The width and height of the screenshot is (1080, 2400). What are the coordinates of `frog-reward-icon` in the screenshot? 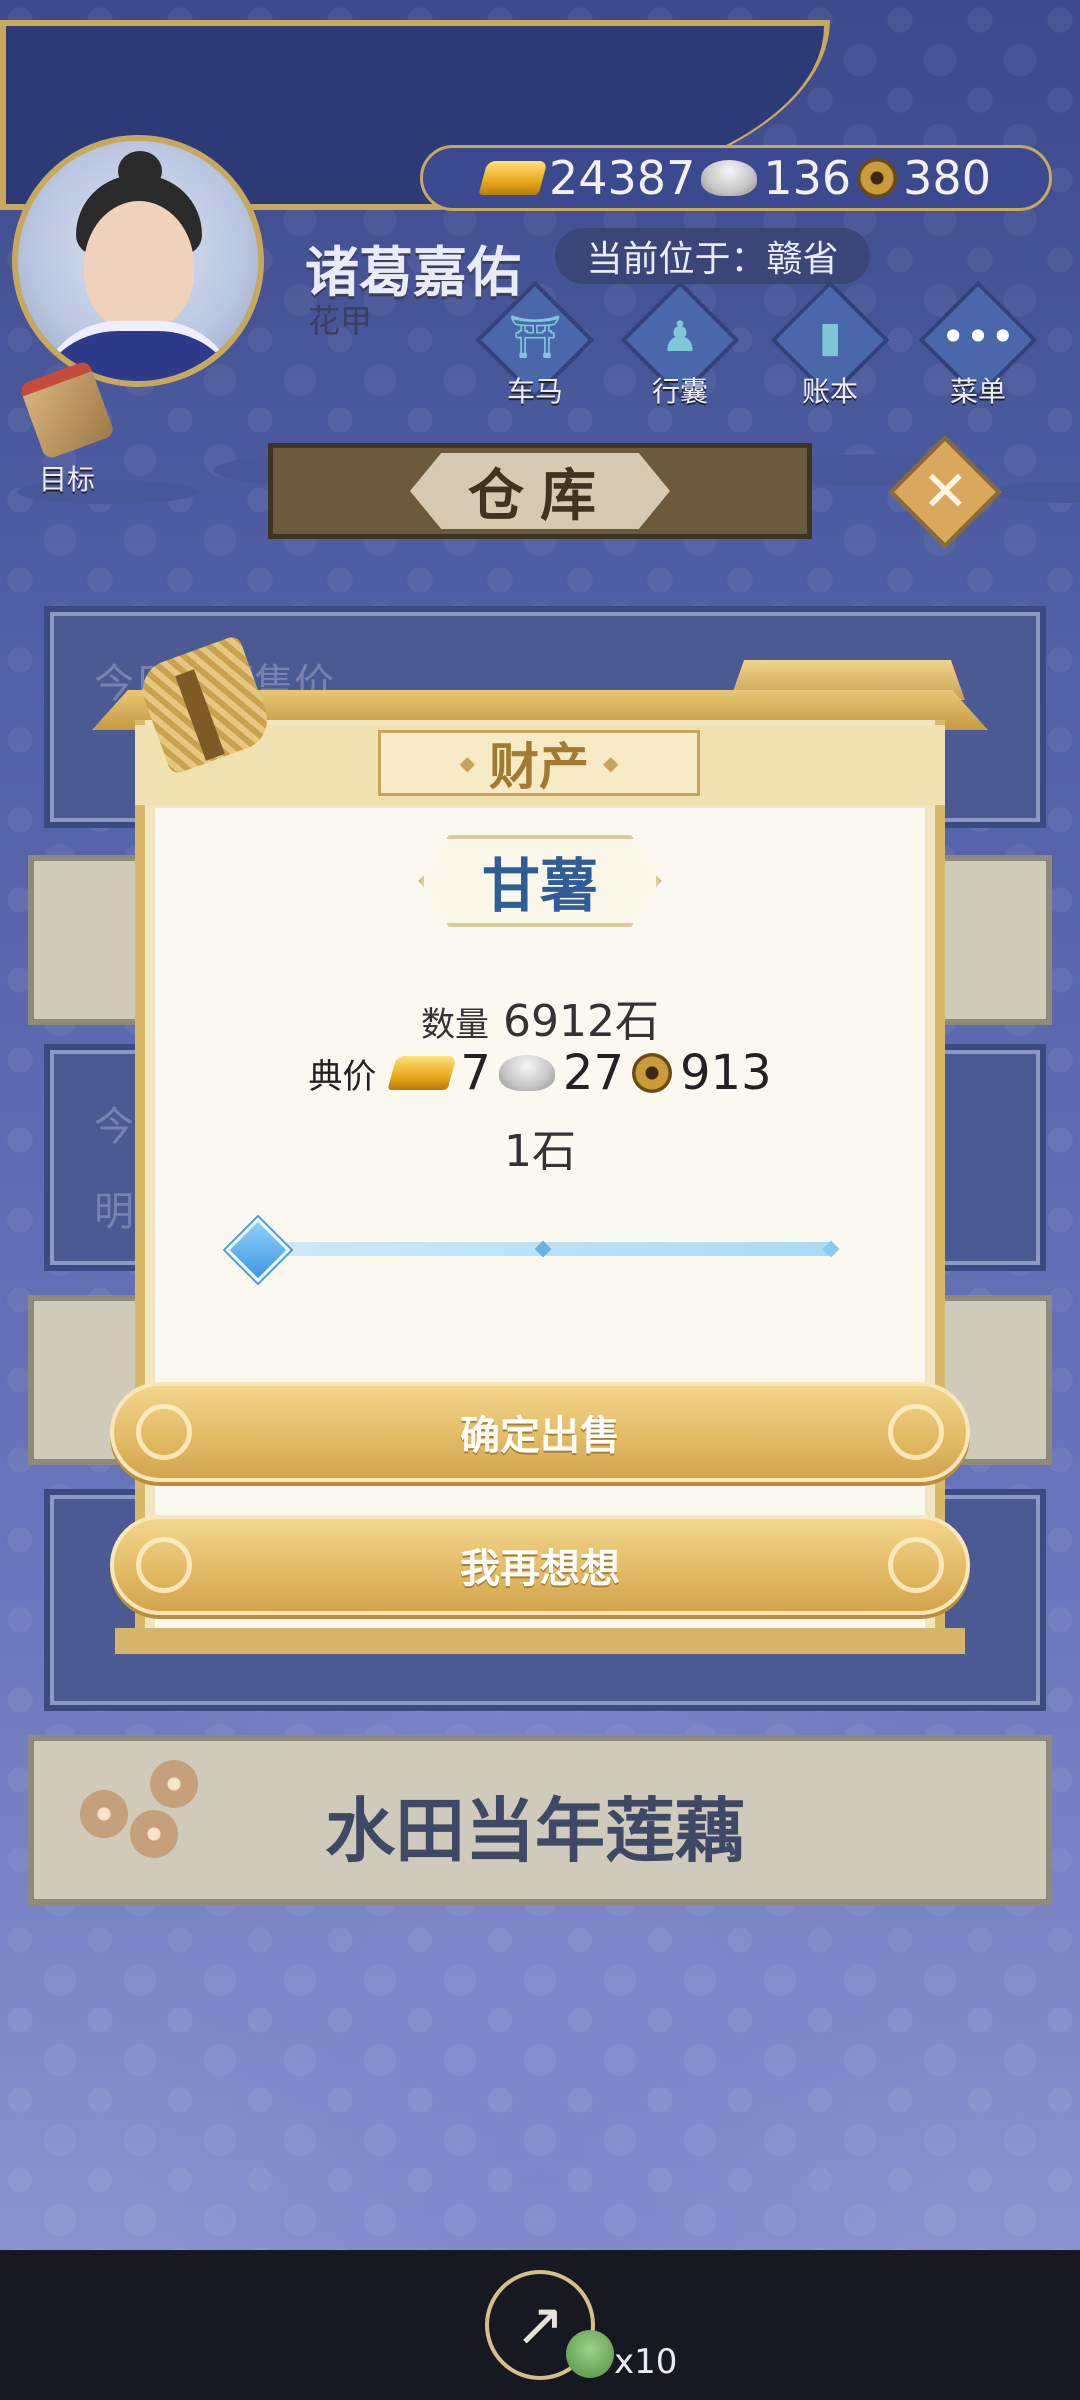 It's located at (590, 2354).